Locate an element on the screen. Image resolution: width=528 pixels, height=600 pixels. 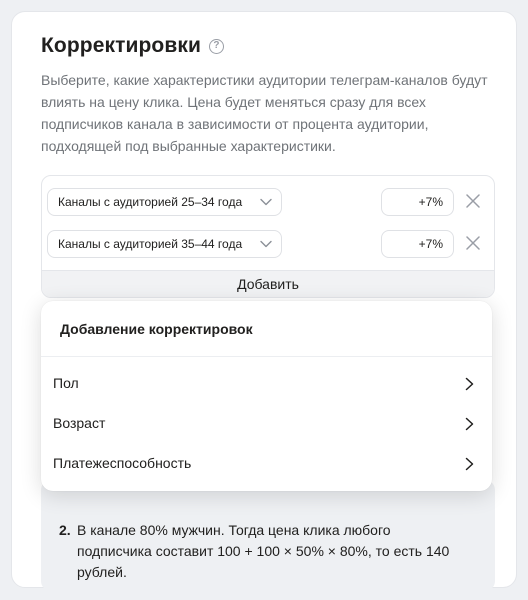
audience-select: Каналы с аудиторией 35–44 года is located at coordinates (164, 244).